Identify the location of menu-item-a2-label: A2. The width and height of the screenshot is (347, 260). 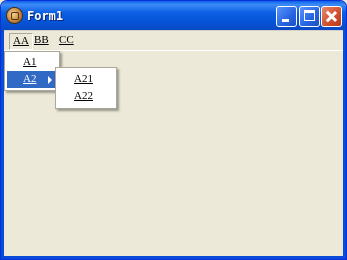
(30, 79).